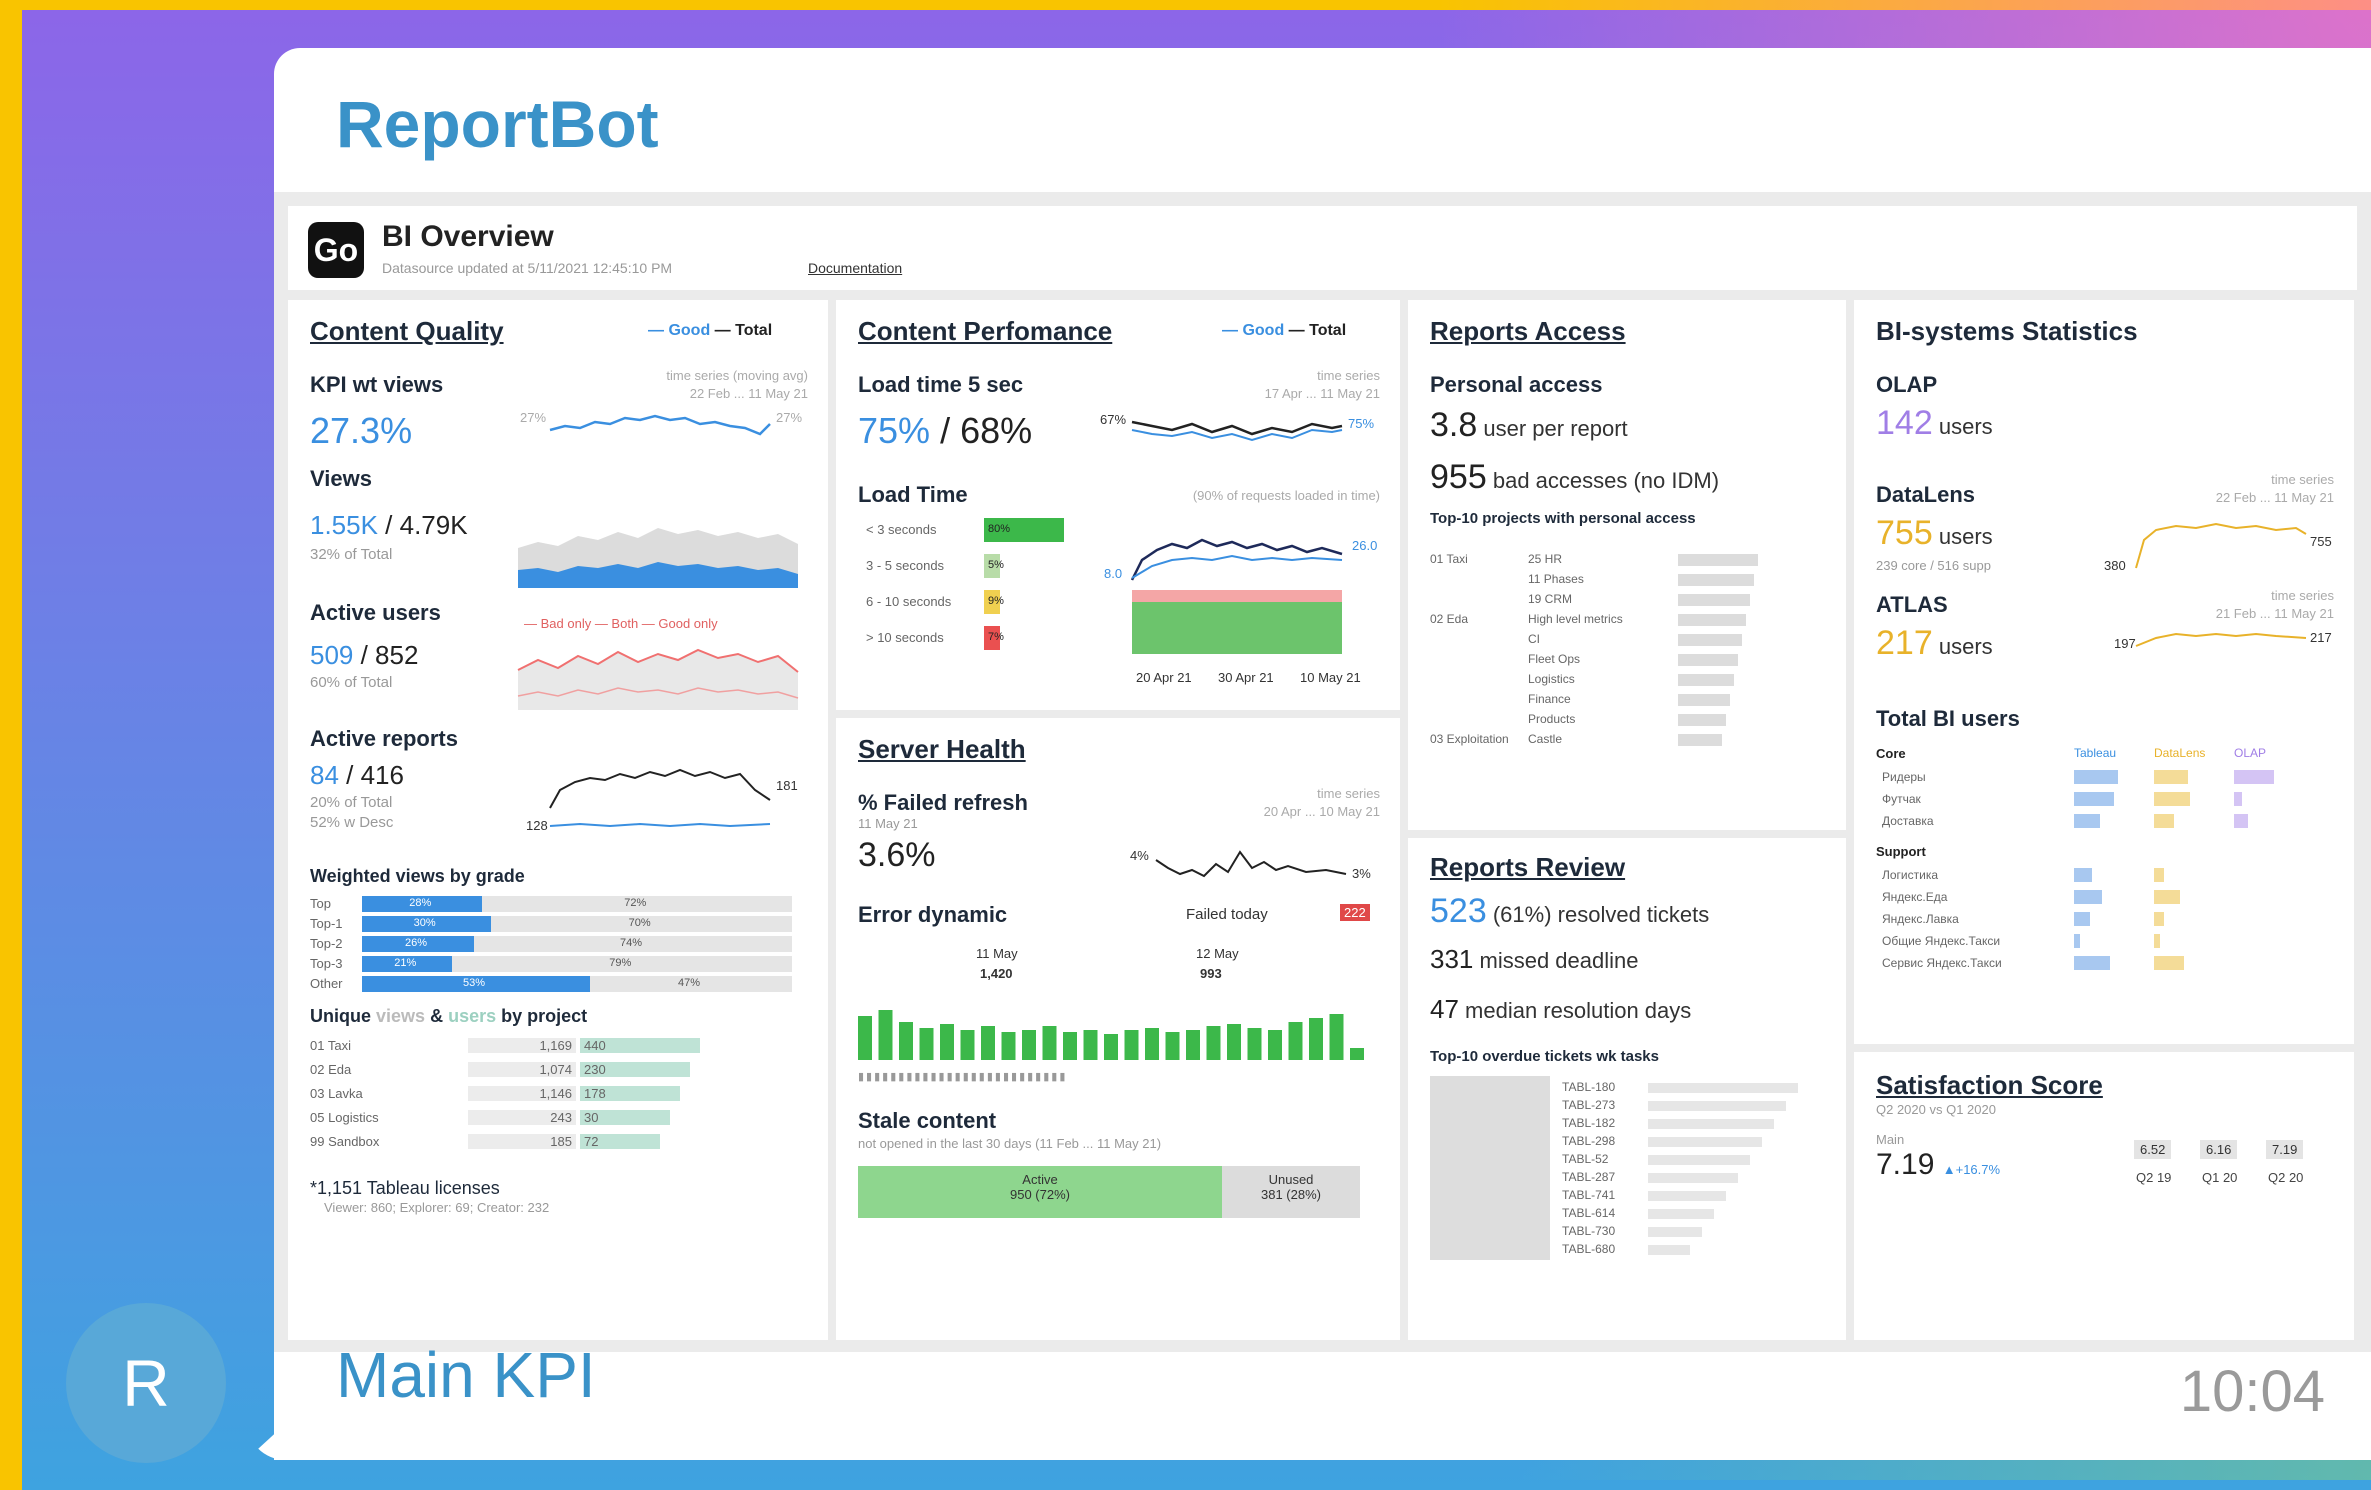 Image resolution: width=2371 pixels, height=1490 pixels. What do you see at coordinates (901, 529) in the screenshot?
I see `load-bucket-label: < 3 seconds` at bounding box center [901, 529].